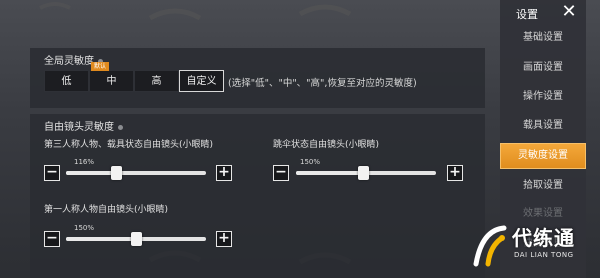 The height and width of the screenshot is (278, 600). I want to click on third-person-decrease-button: −, so click(52, 173).